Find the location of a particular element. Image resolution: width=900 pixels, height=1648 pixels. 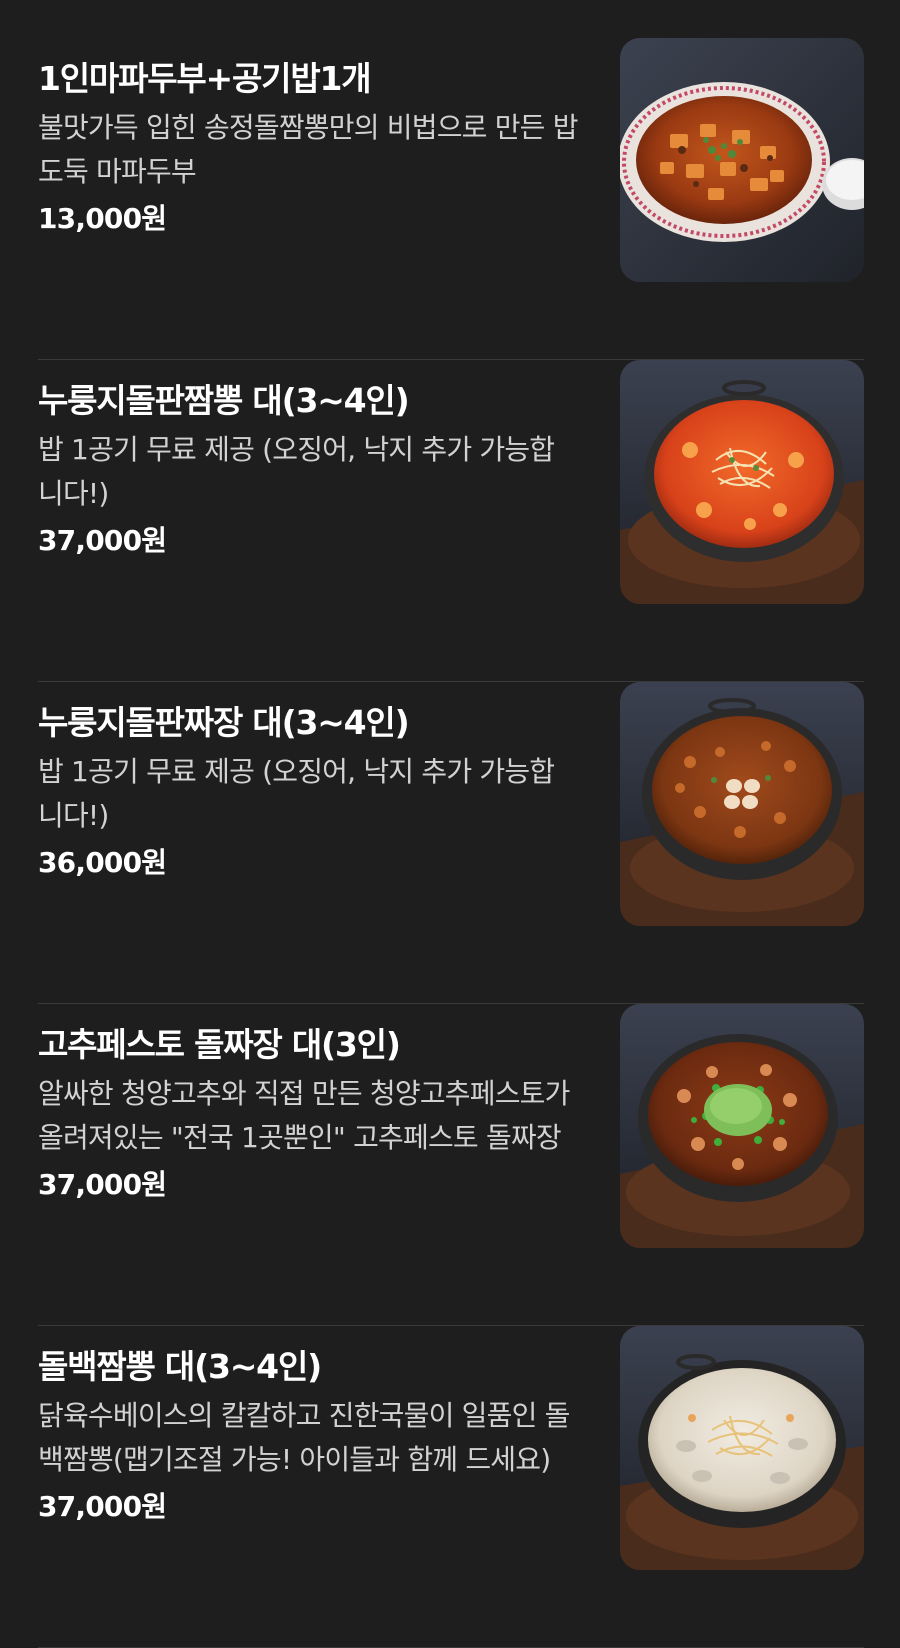

stone-pot-jjajang-image is located at coordinates (742, 804).